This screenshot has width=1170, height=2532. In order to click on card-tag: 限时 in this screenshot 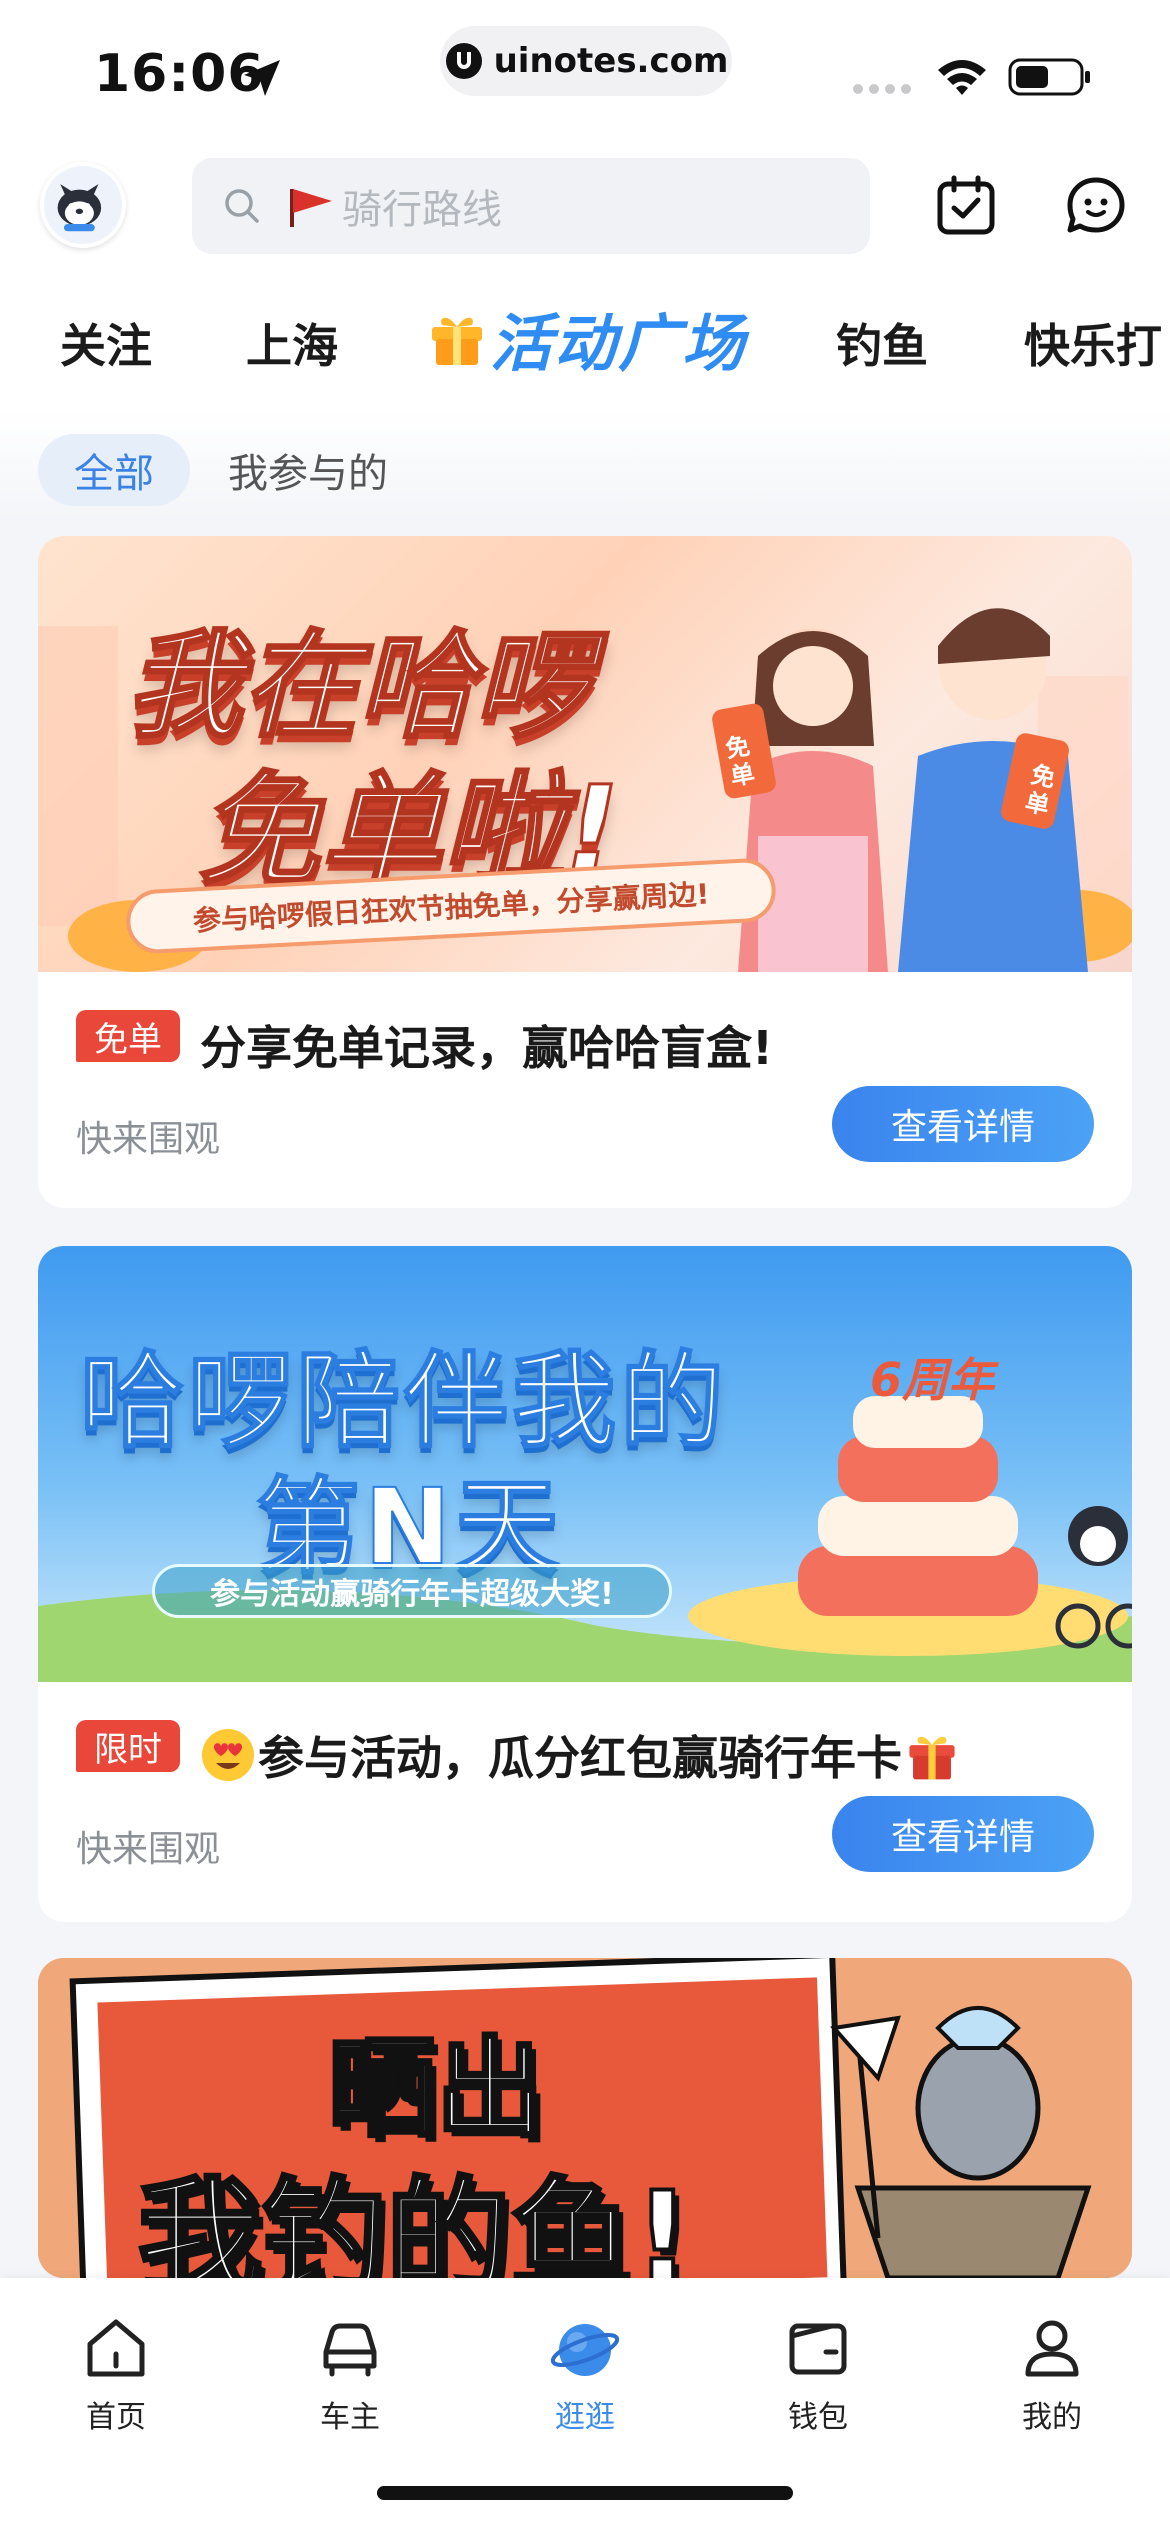, I will do `click(128, 1746)`.